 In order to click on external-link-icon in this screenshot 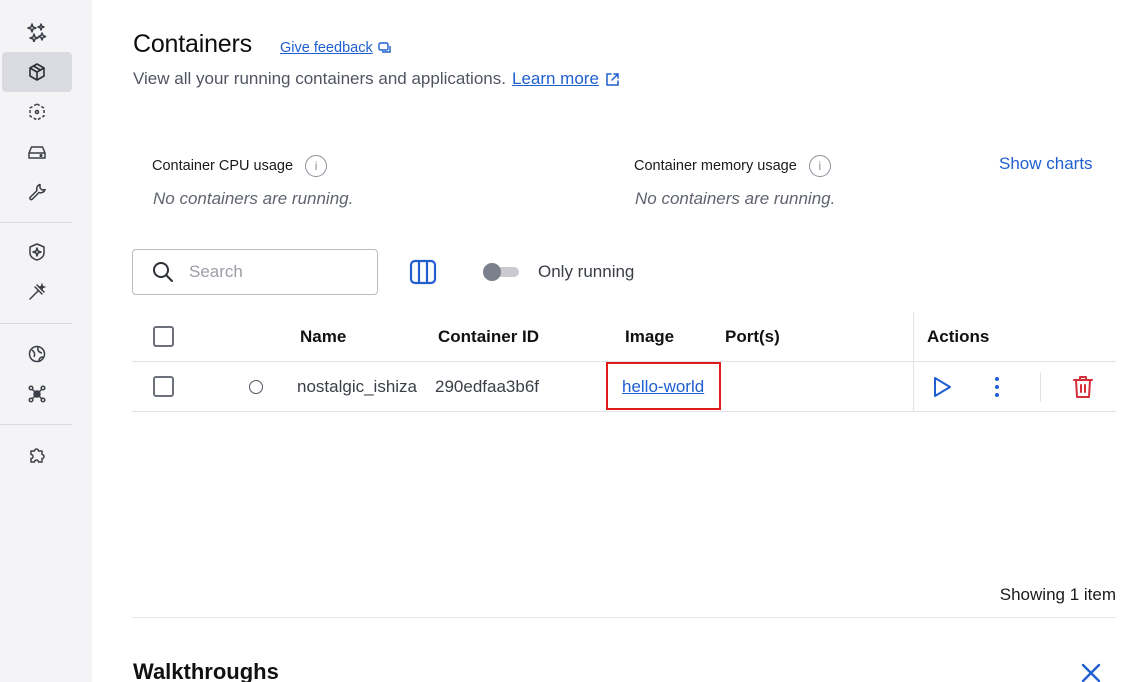, I will do `click(612, 79)`.